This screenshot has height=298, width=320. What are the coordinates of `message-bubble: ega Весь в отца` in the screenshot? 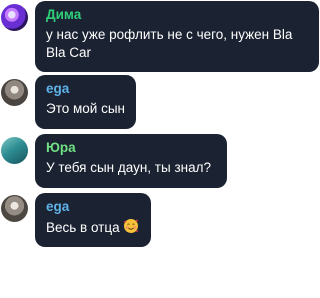 It's located at (93, 220).